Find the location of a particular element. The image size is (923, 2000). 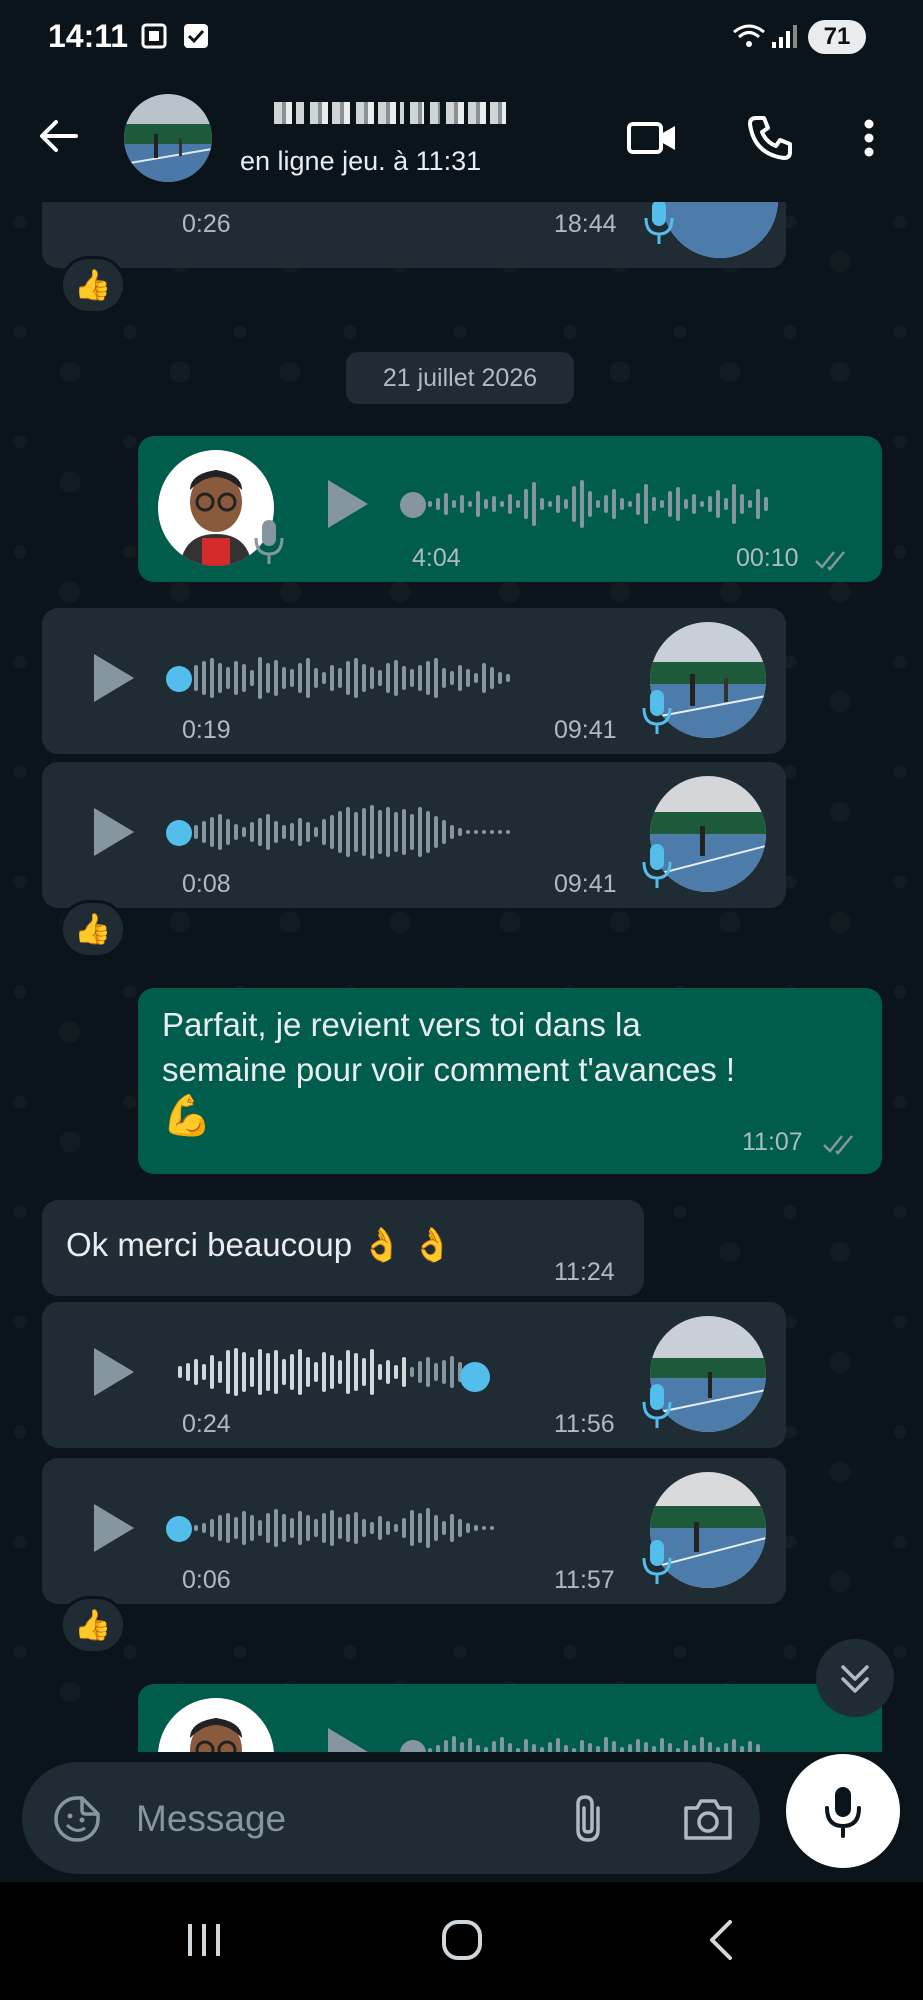

voice-duration: 0:08 is located at coordinates (206, 884).